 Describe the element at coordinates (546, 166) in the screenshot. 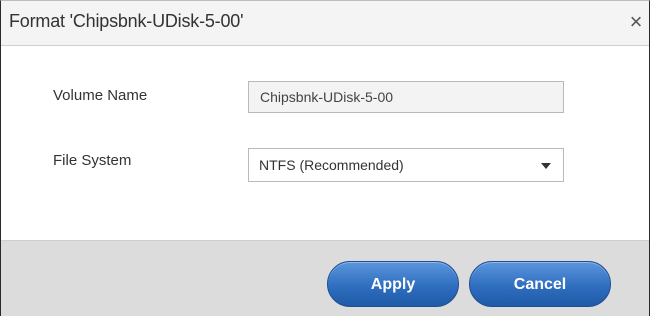

I see `chevron-down-icon` at that location.